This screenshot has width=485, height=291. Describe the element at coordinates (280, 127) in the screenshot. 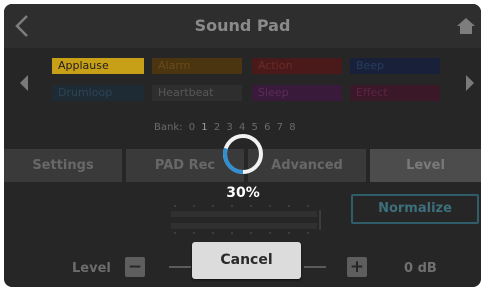

I see `bank-number: 7` at that location.